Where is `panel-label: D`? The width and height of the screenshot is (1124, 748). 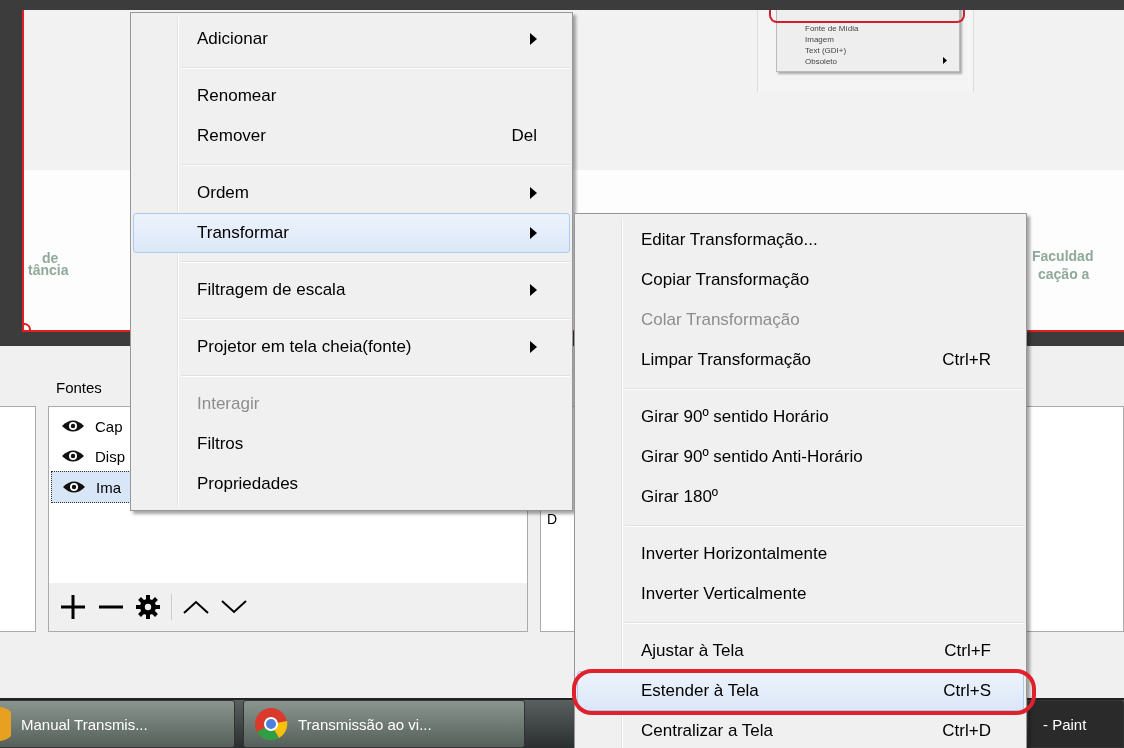 panel-label: D is located at coordinates (552, 519).